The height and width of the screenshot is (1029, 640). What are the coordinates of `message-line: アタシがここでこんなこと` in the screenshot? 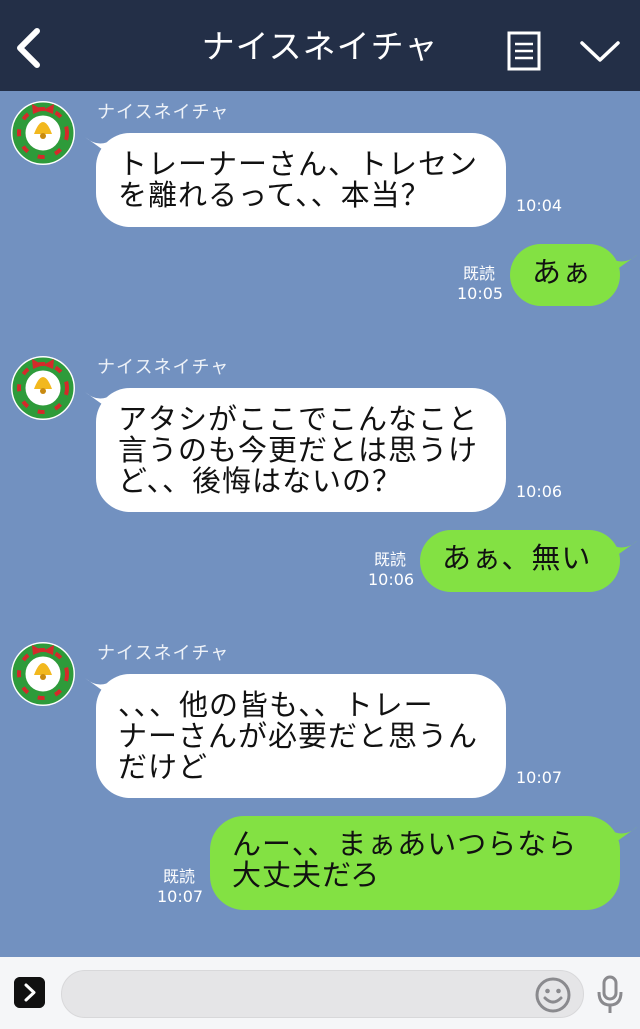 It's located at (298, 419).